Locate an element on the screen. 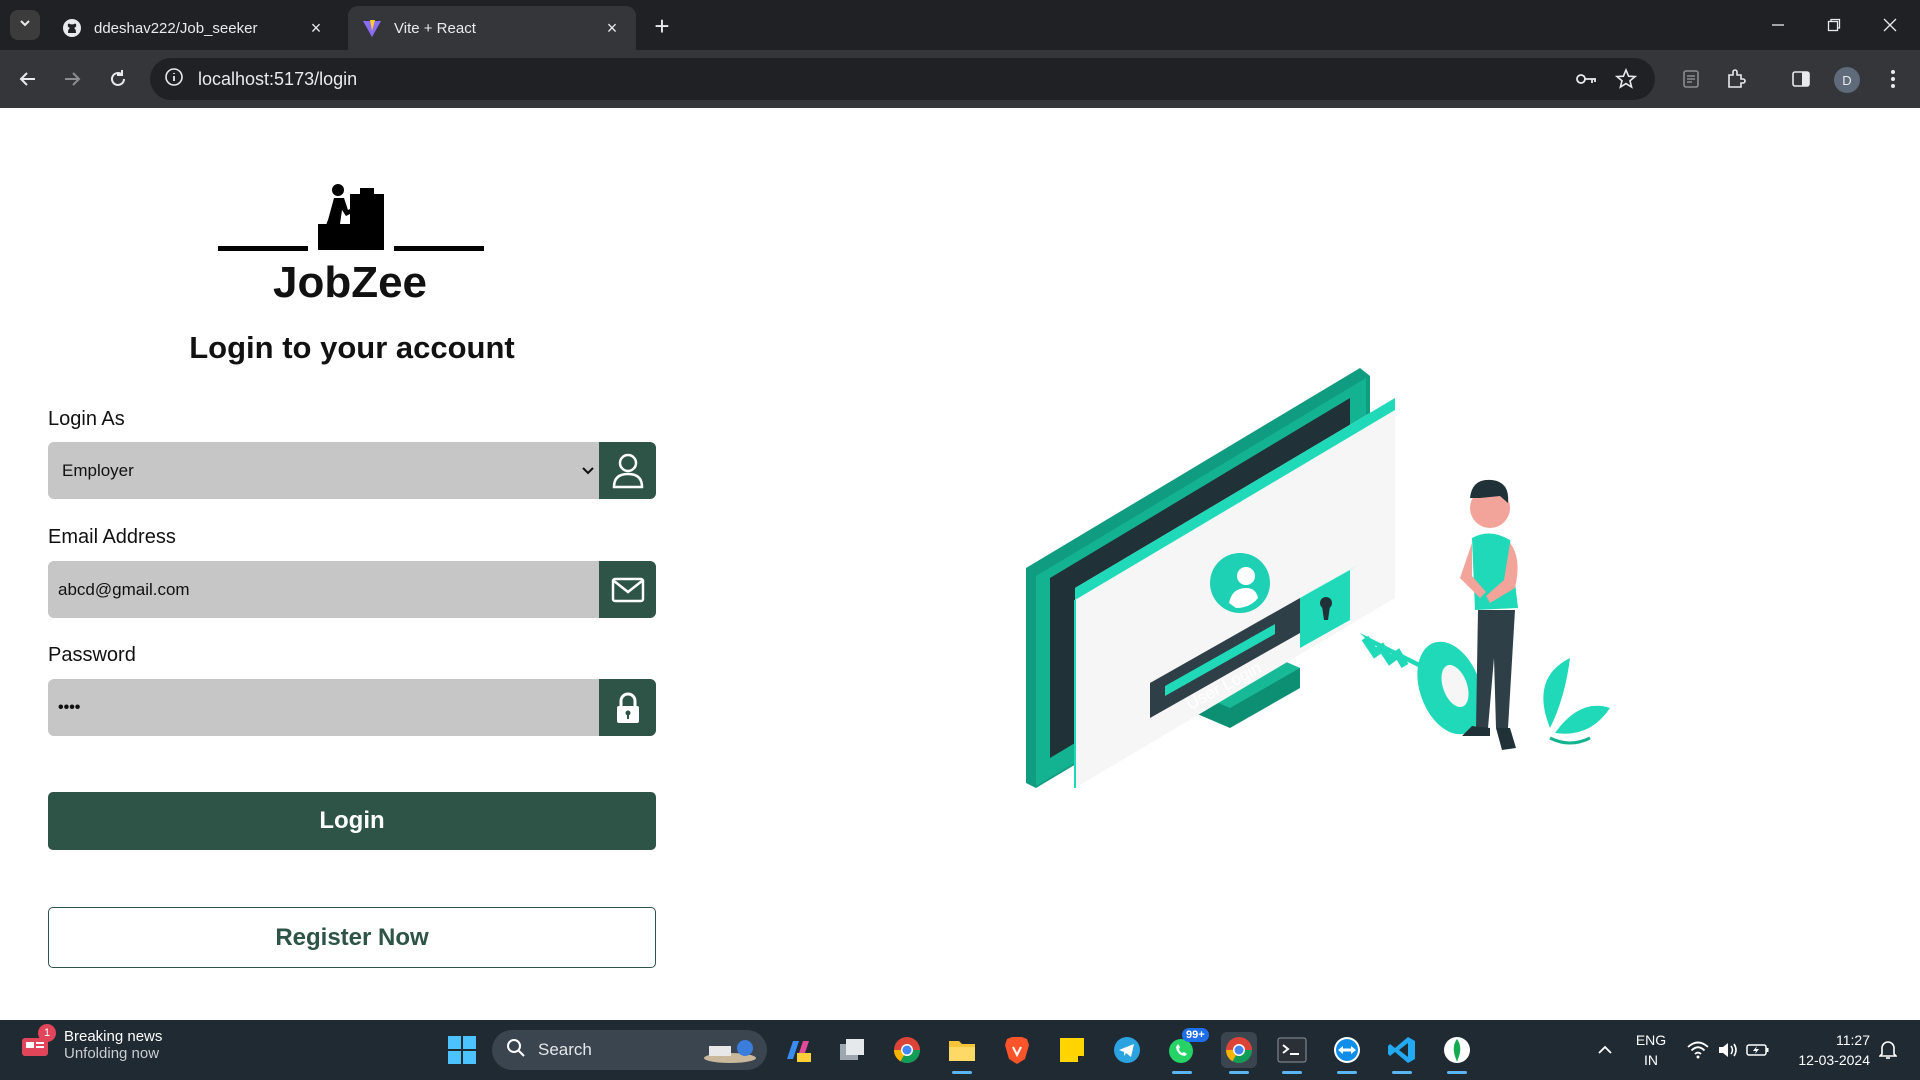 The image size is (1920, 1080). login-as-label: Login As is located at coordinates (86, 419).